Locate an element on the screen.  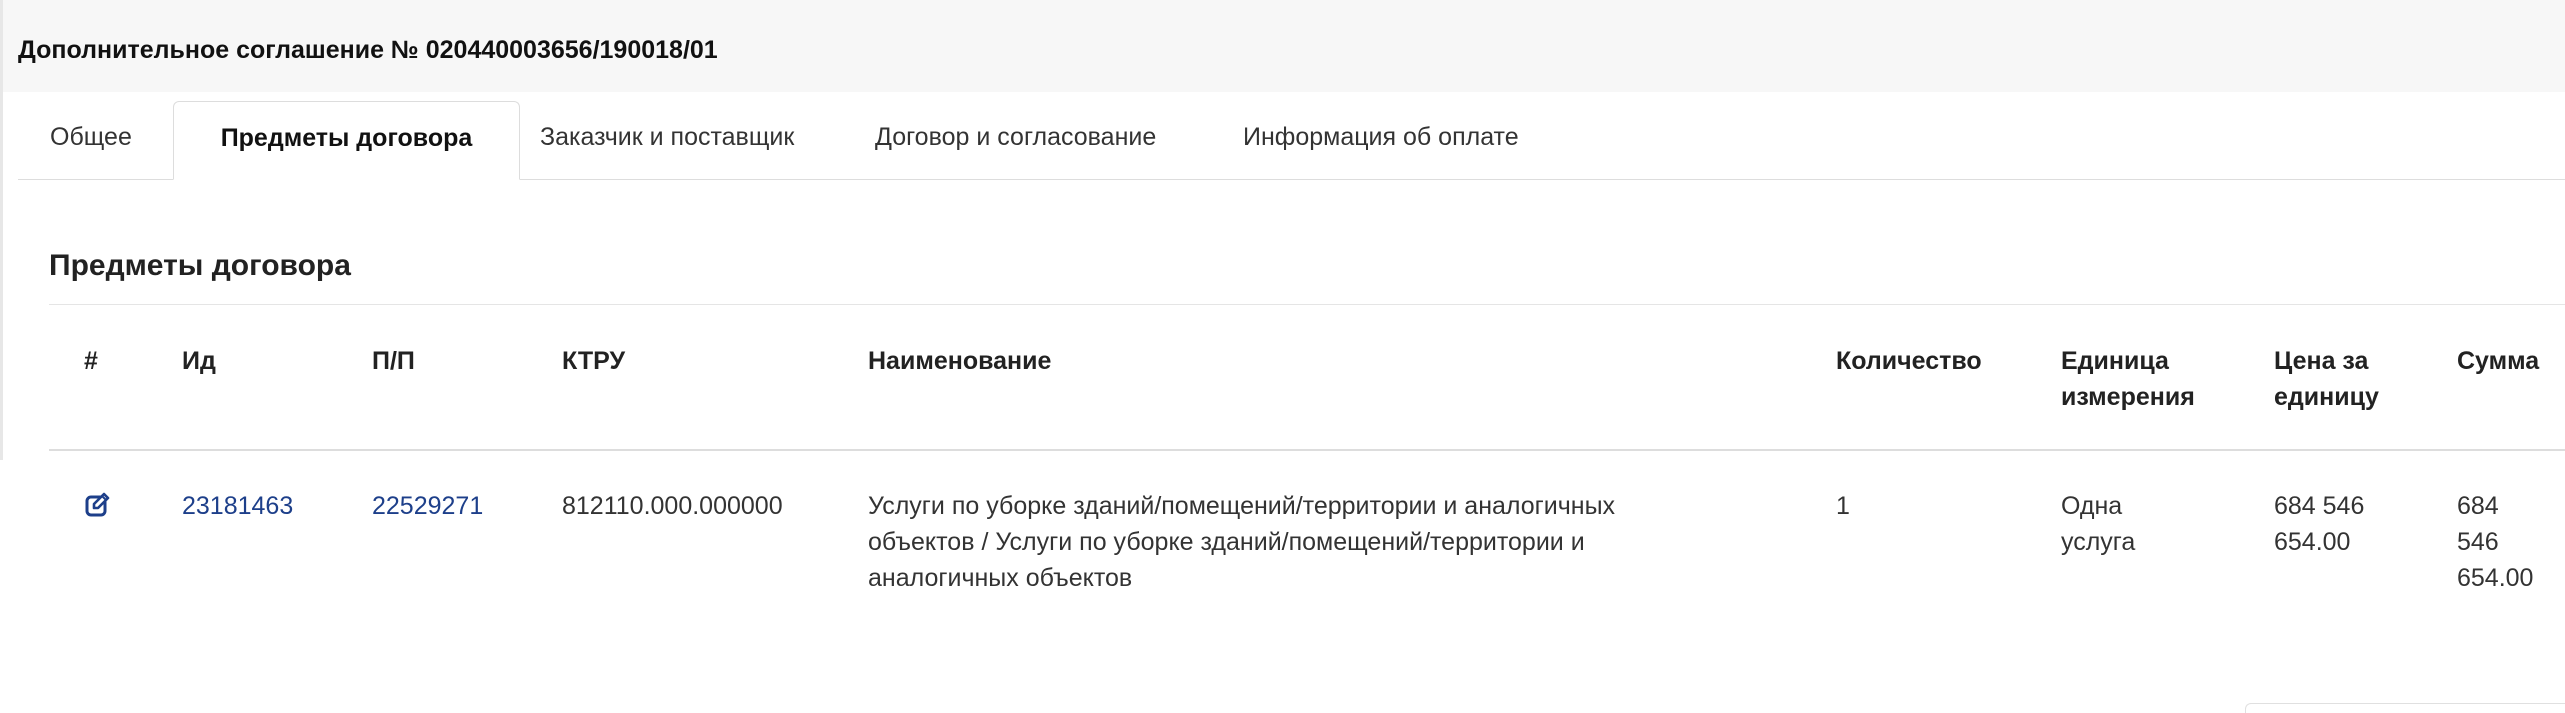
column-total: Сумма is located at coordinates (2498, 361).